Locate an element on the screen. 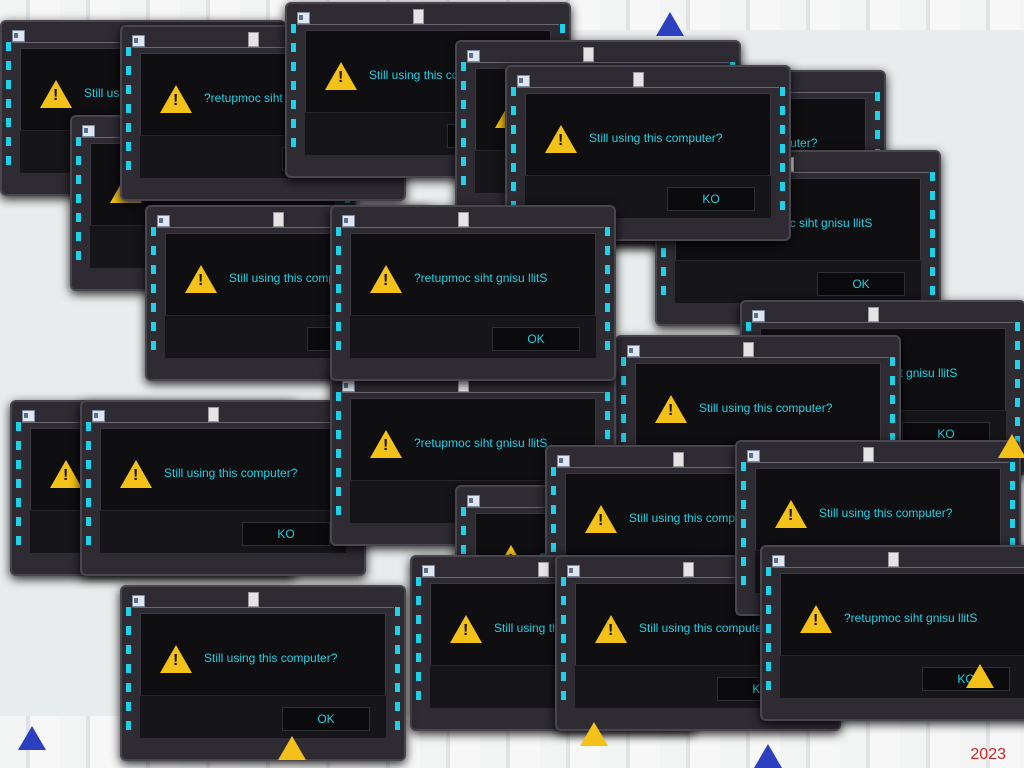 Image resolution: width=1024 pixels, height=768 pixels. alert-dialog: ! ?retupmoc siht gnisu llitS OK is located at coordinates (473, 293).